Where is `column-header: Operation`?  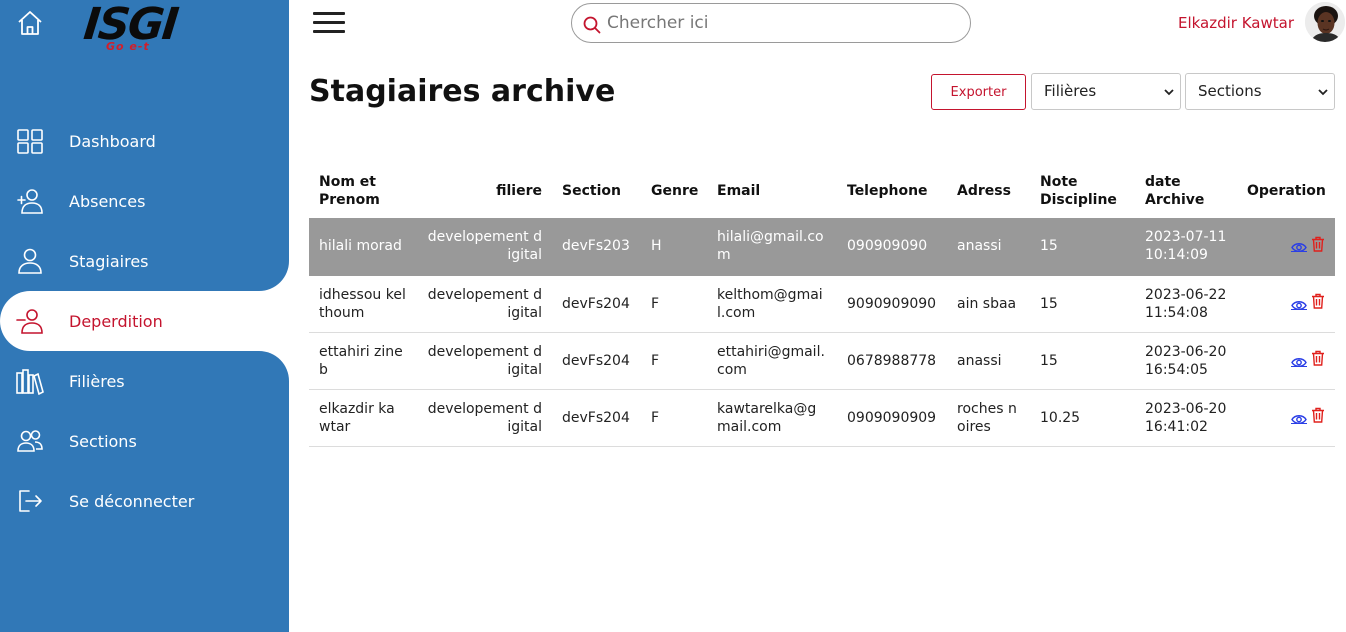
column-header: Operation is located at coordinates (1286, 190).